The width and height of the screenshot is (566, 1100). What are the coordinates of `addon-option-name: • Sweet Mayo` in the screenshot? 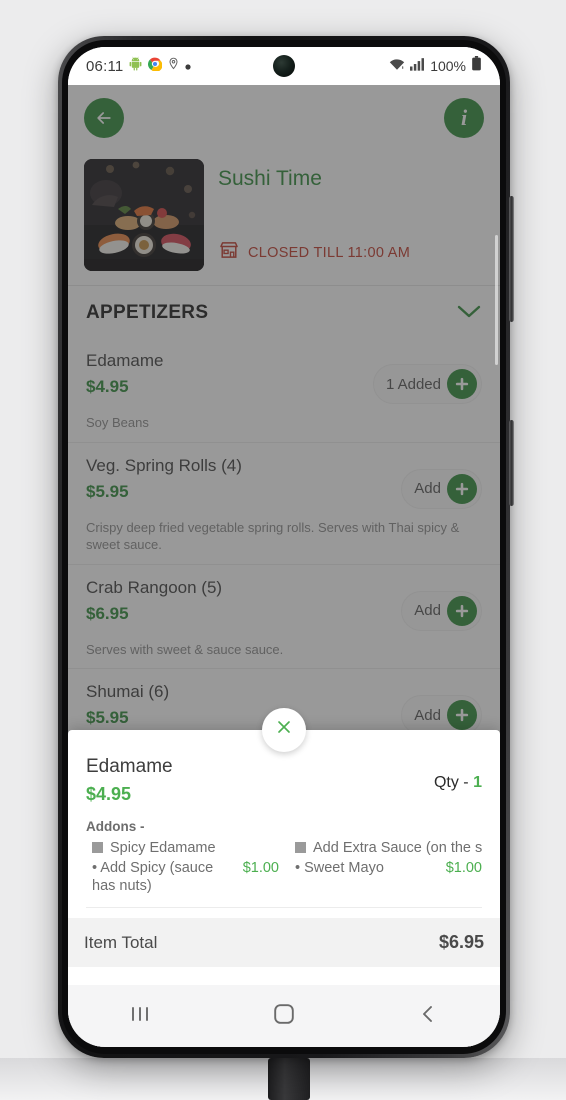 It's located at (339, 867).